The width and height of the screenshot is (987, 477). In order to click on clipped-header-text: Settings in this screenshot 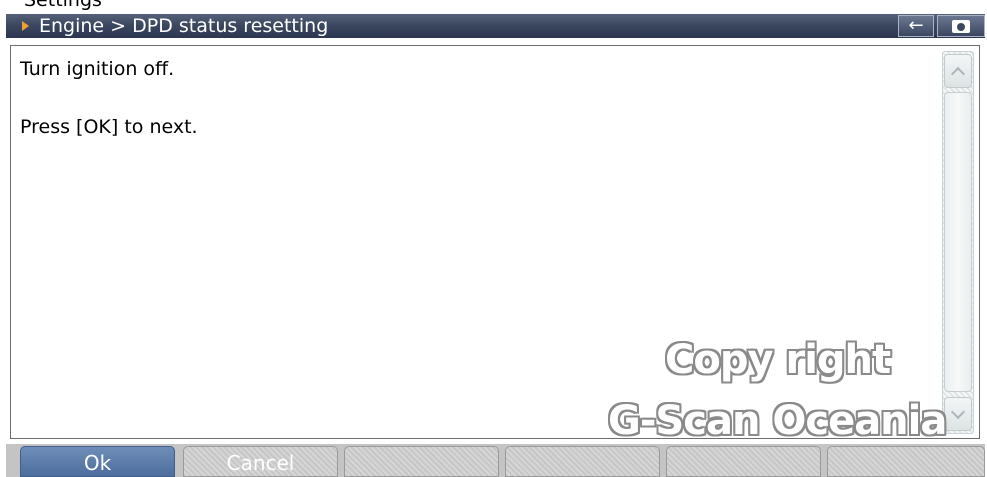, I will do `click(63, 5)`.